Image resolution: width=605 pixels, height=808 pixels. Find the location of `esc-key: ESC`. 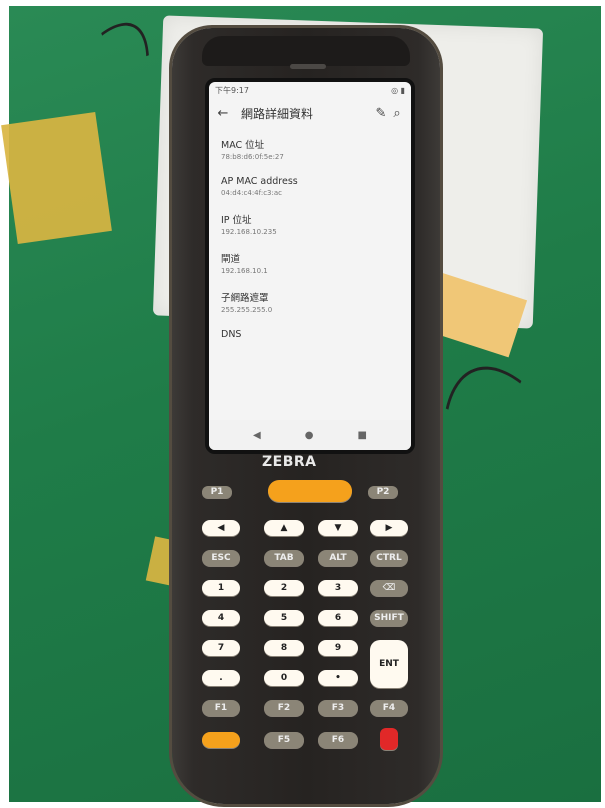

esc-key: ESC is located at coordinates (221, 558).